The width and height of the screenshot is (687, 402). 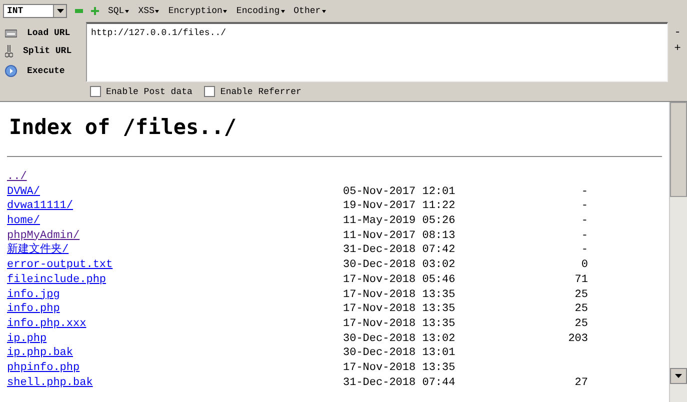 I want to click on file-link: info.jpg, so click(x=33, y=294).